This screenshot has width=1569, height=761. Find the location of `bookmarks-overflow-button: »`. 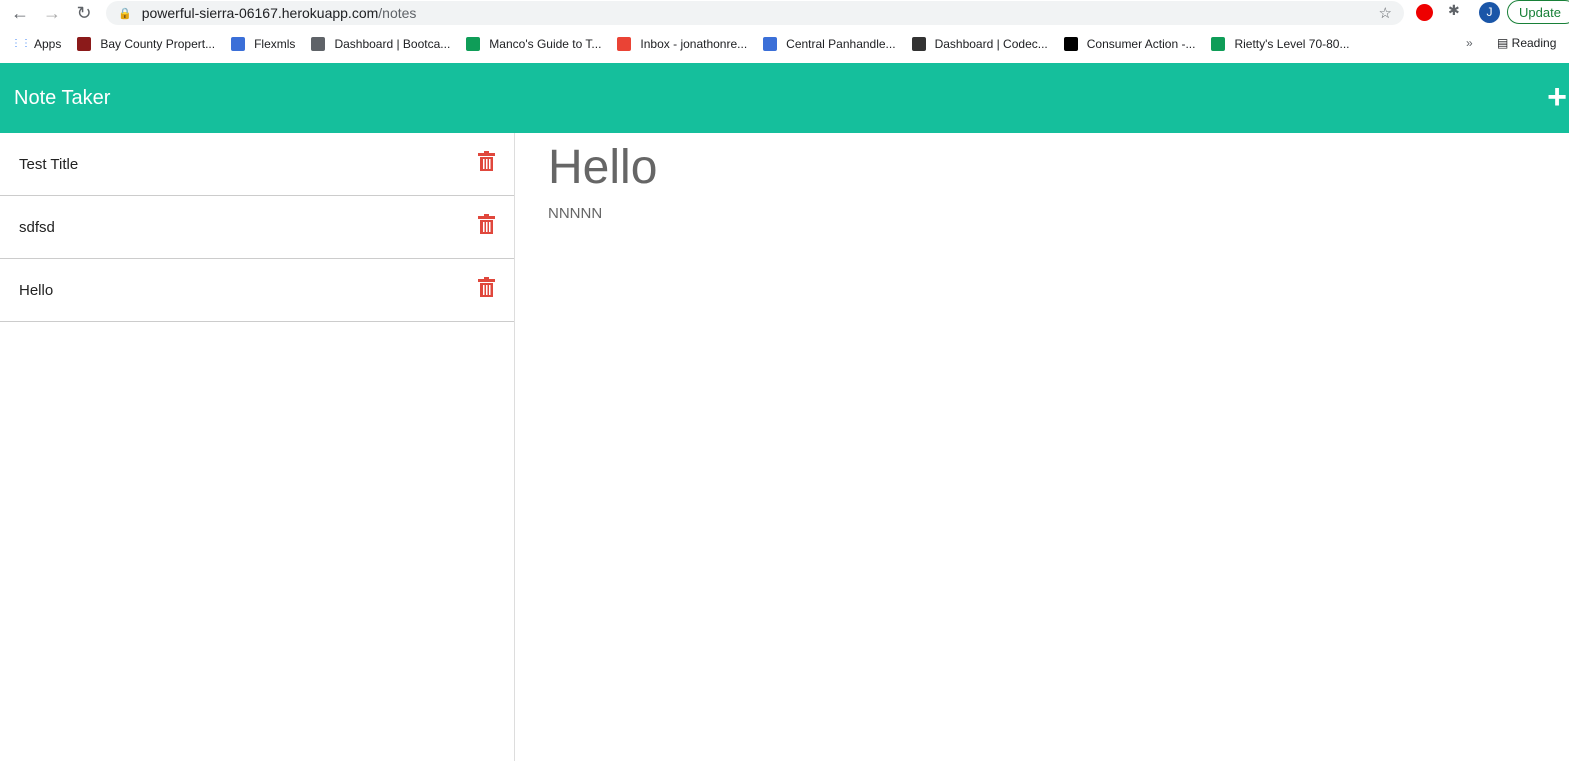

bookmarks-overflow-button: » is located at coordinates (1469, 43).